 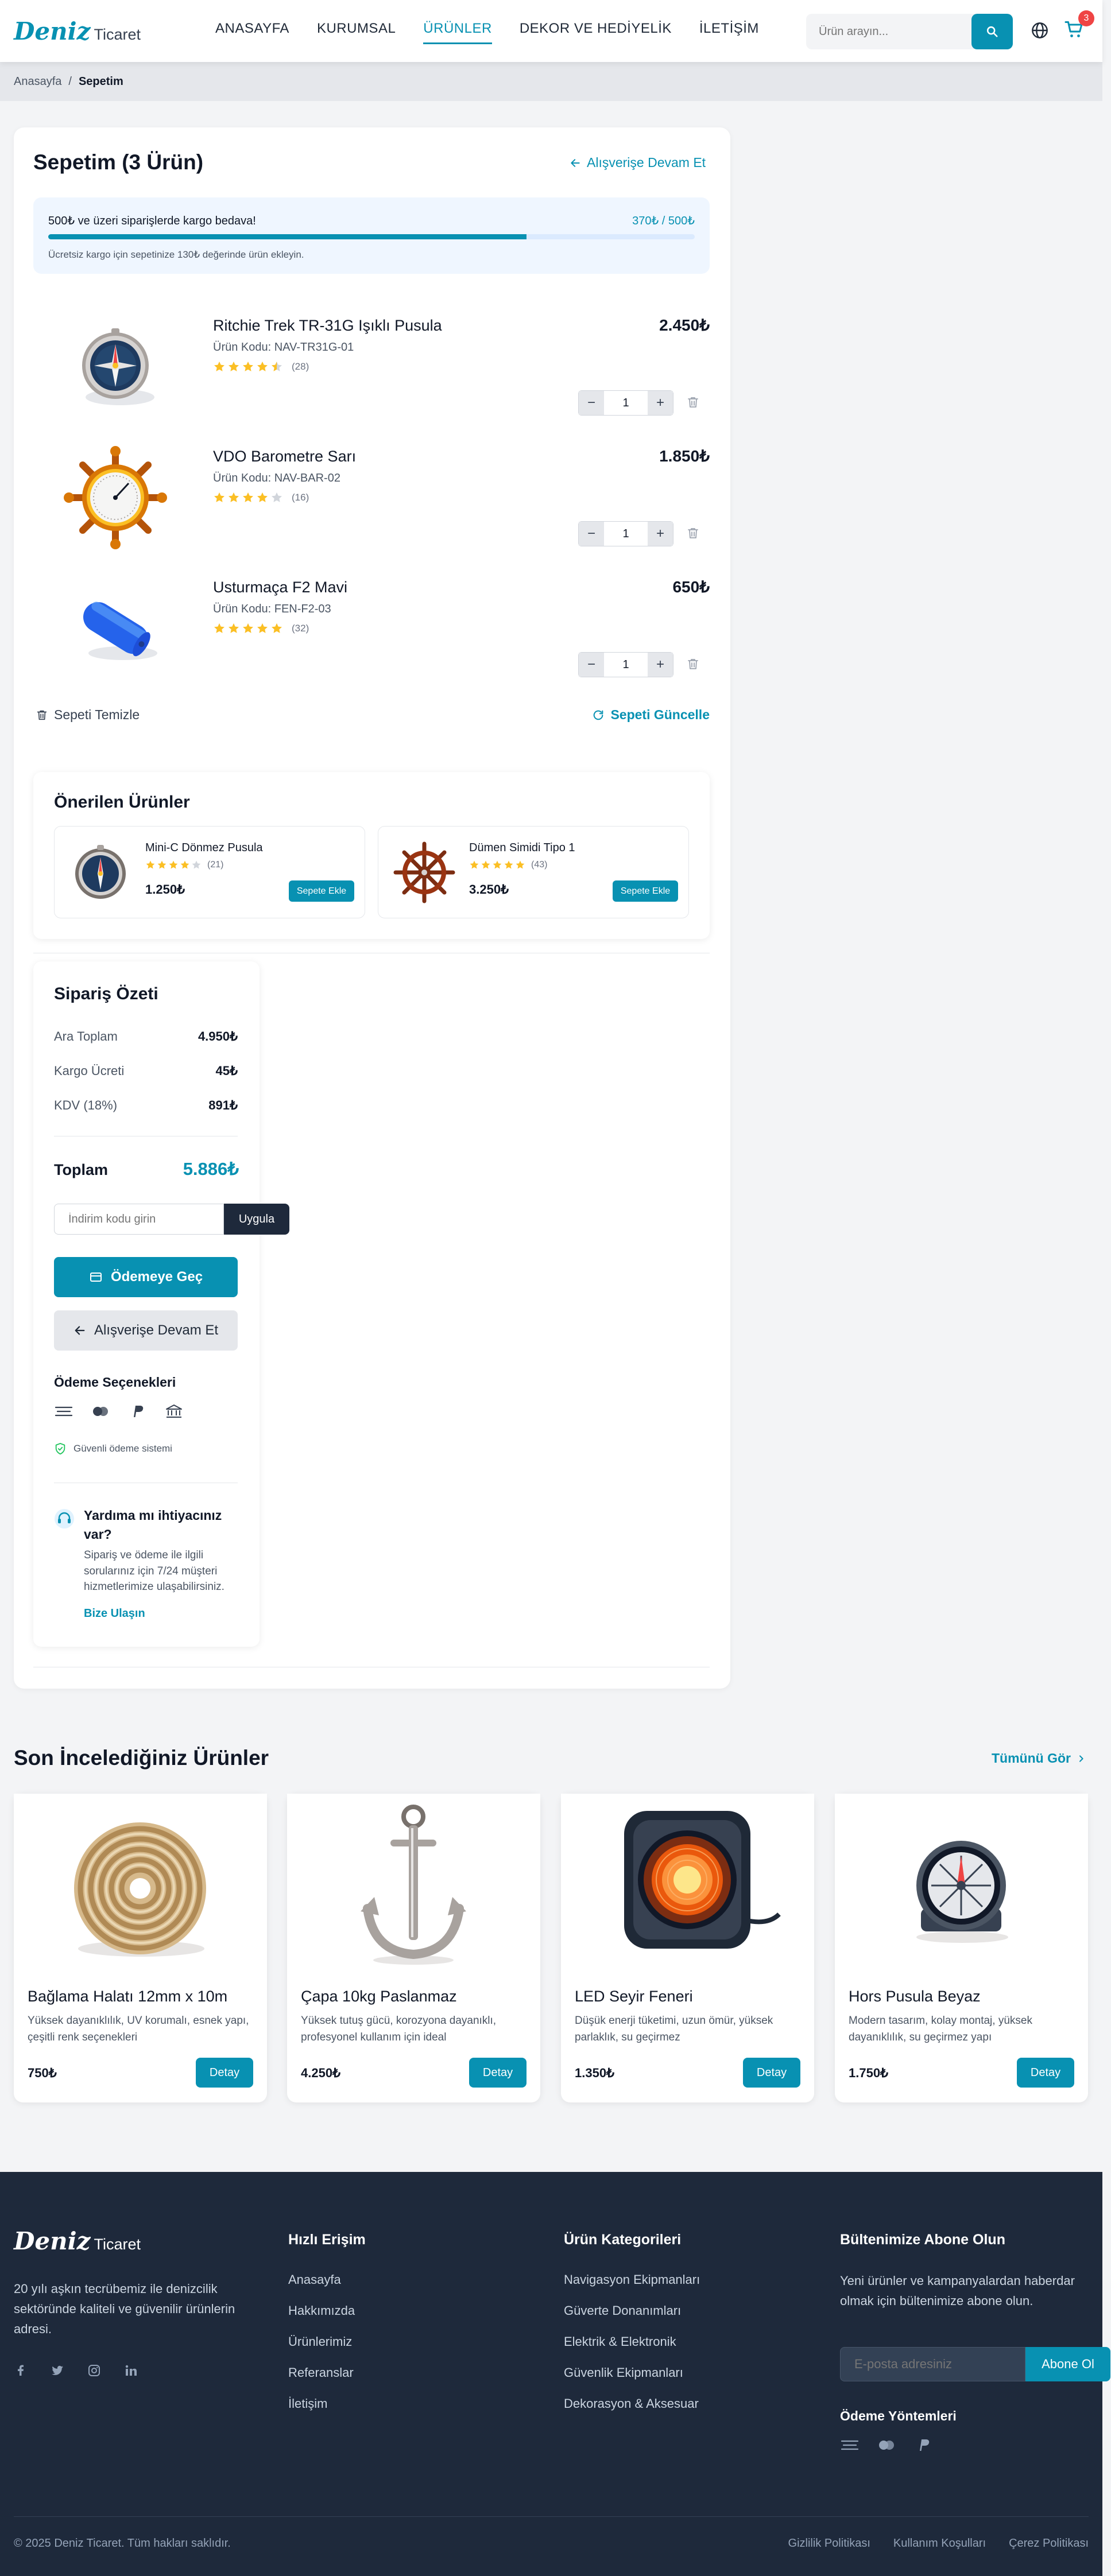 What do you see at coordinates (632, 2341) in the screenshot?
I see `footer-link: Elektrik & Elektronik` at bounding box center [632, 2341].